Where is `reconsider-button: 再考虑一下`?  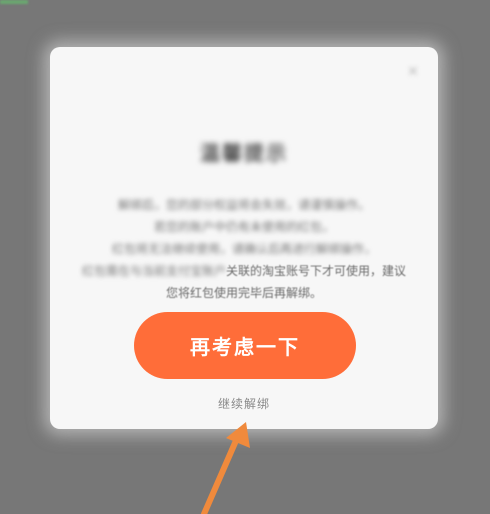 reconsider-button: 再考虑一下 is located at coordinates (245, 345).